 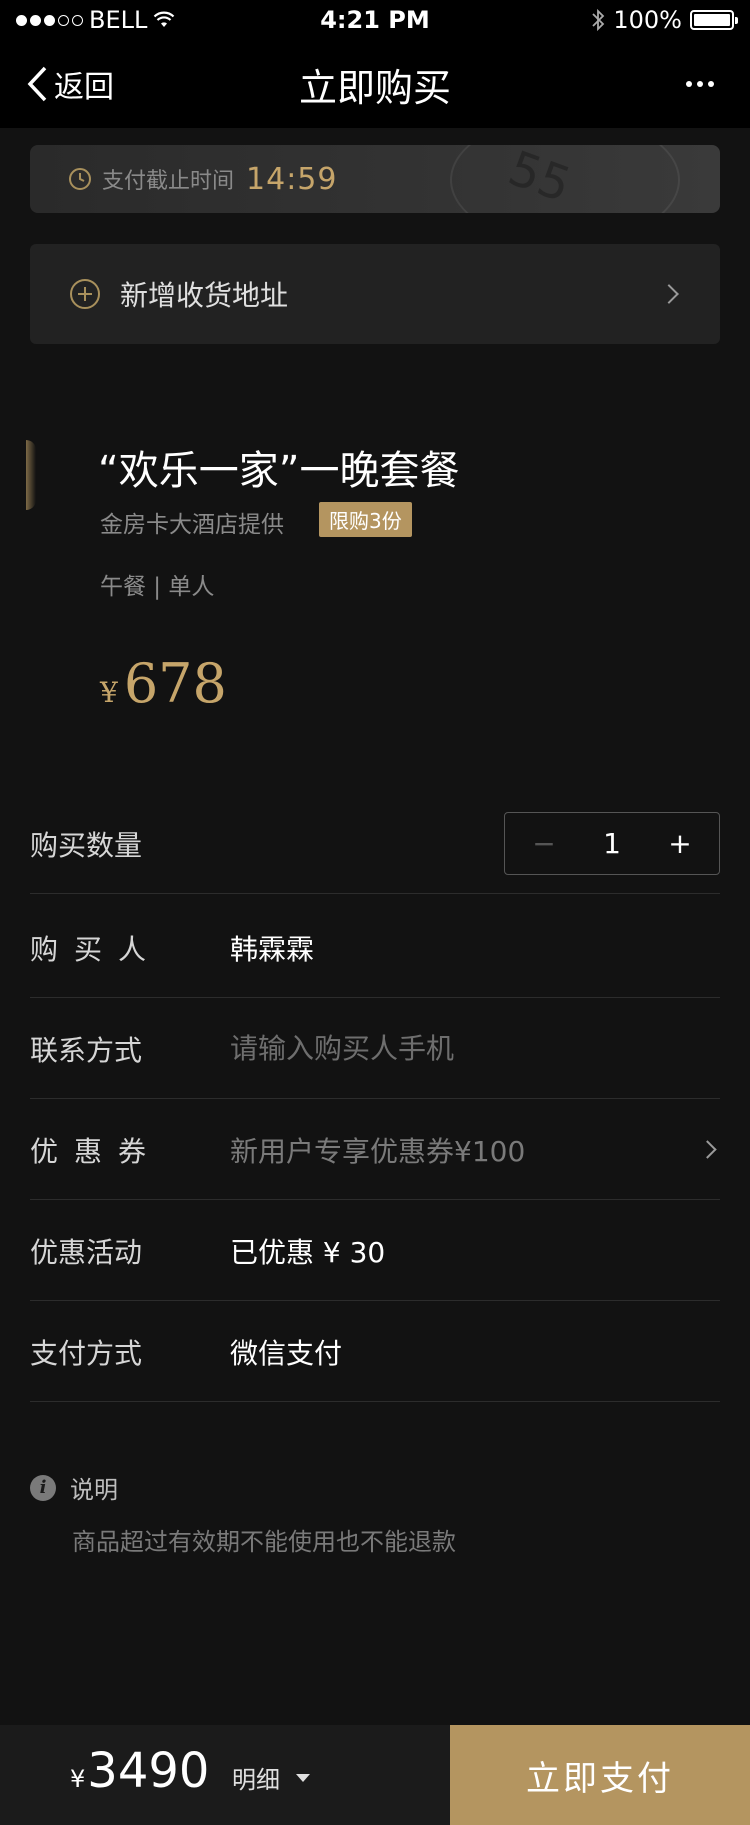 What do you see at coordinates (37, 84) in the screenshot?
I see `chevron-left-icon` at bounding box center [37, 84].